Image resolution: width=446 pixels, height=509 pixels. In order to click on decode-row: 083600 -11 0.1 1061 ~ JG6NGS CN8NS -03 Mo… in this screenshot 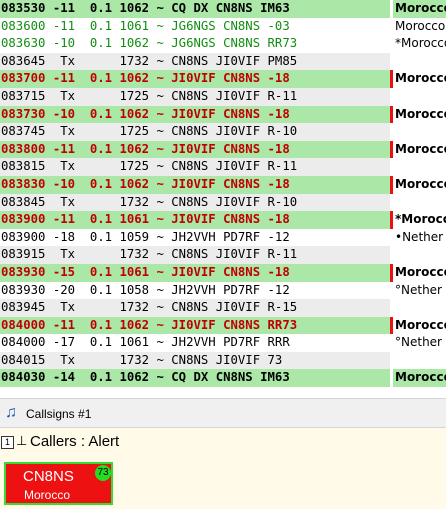, I will do `click(223, 26)`.